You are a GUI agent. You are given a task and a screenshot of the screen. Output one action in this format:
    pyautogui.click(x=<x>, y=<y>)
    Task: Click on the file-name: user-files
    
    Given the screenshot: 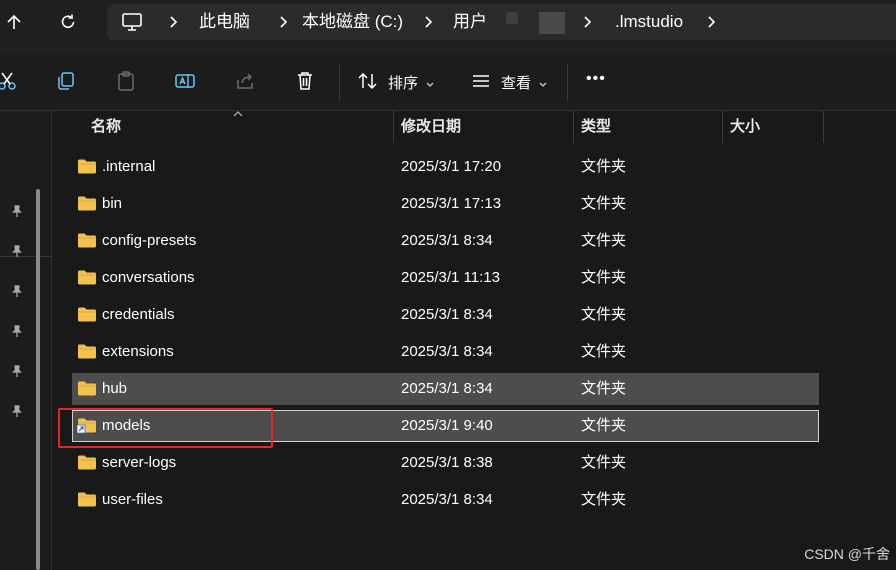 What is the action you would take?
    pyautogui.click(x=132, y=500)
    